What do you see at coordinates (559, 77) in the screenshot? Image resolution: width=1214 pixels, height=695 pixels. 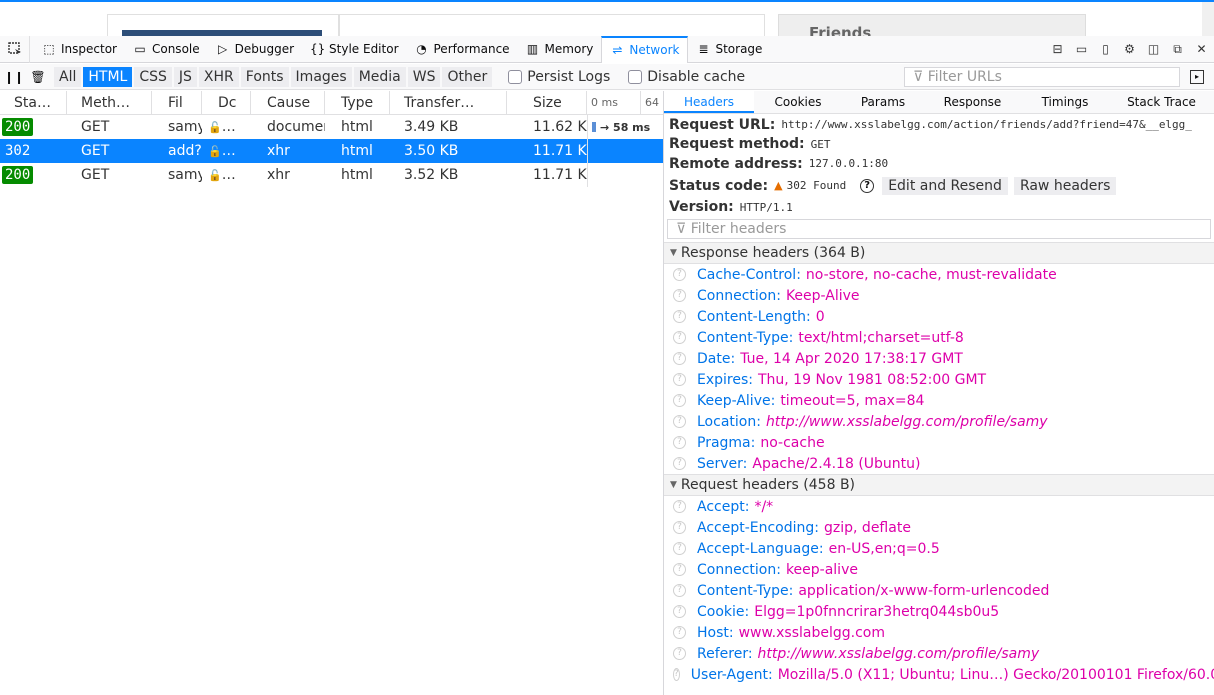 I see `persist-logs-checkbox: Persist Logs` at bounding box center [559, 77].